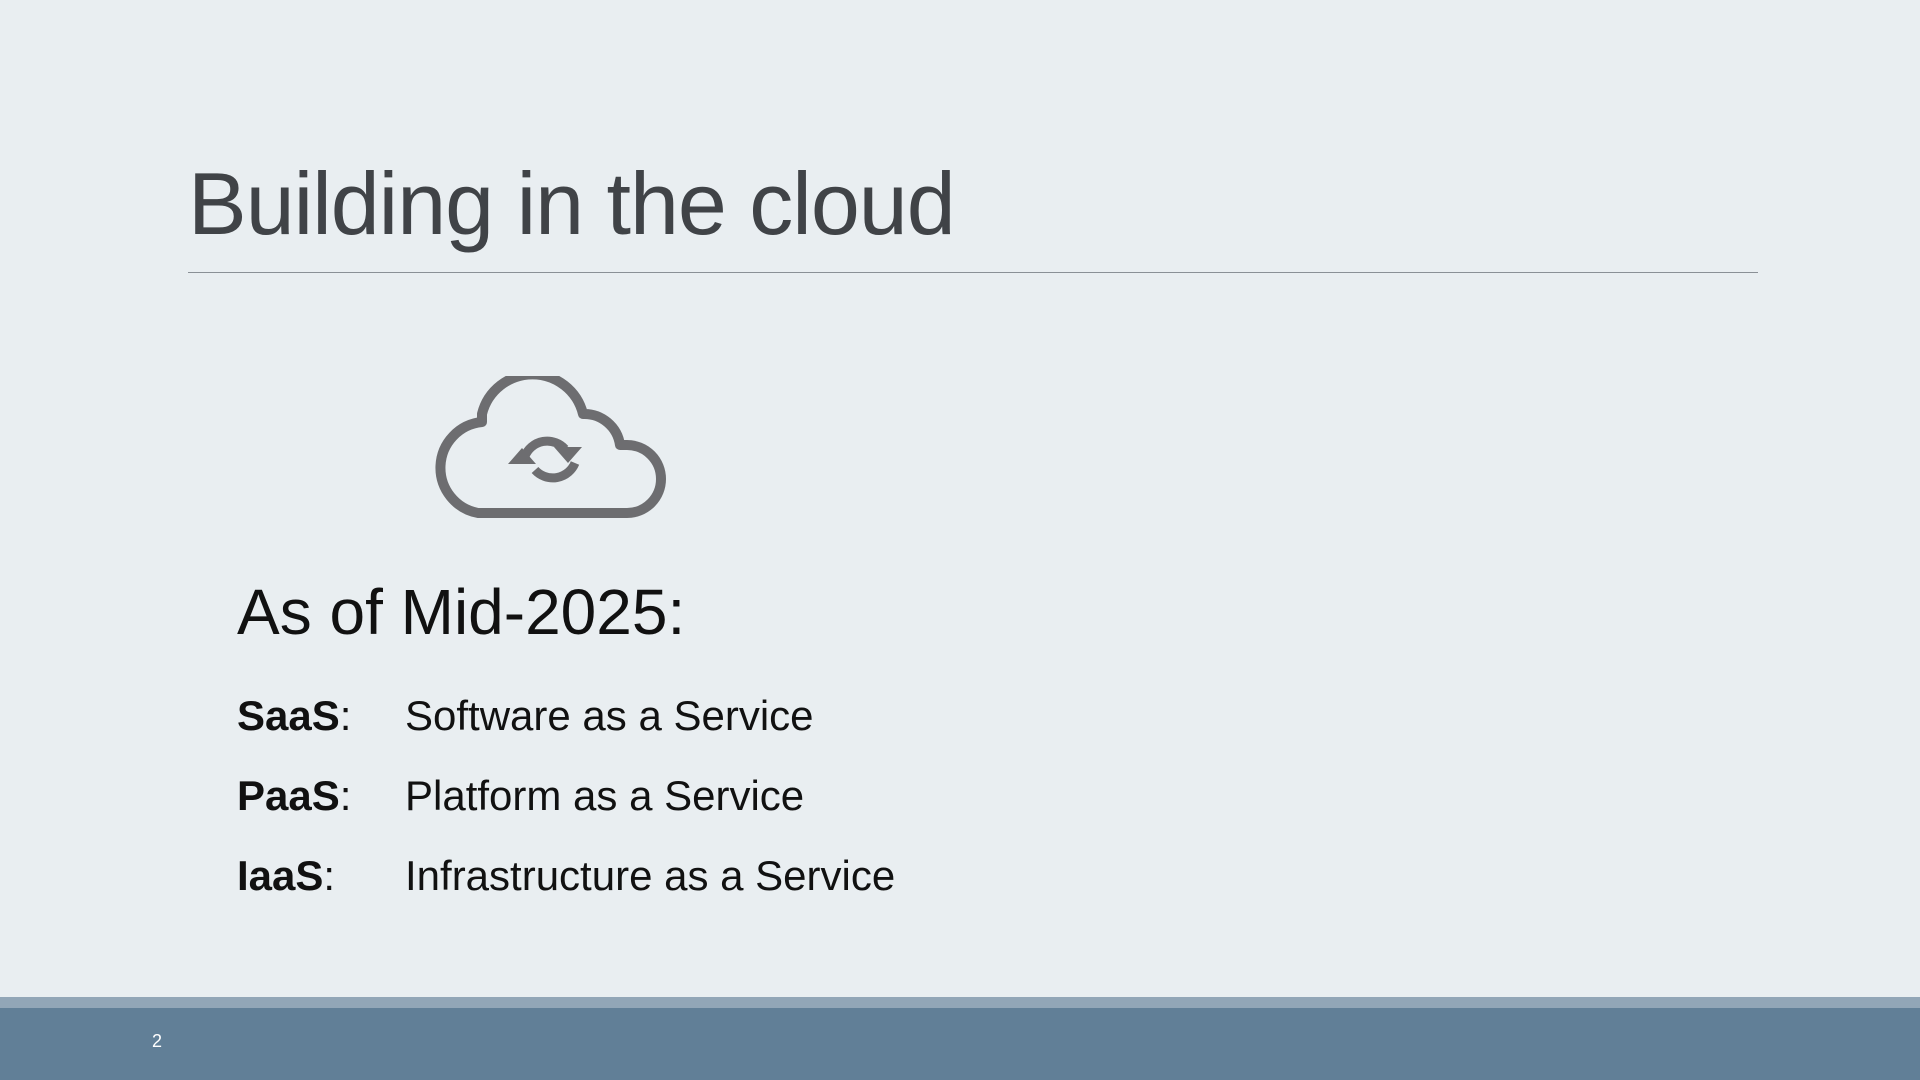  Describe the element at coordinates (288, 715) in the screenshot. I see `term-abbreviation: SaaS` at that location.